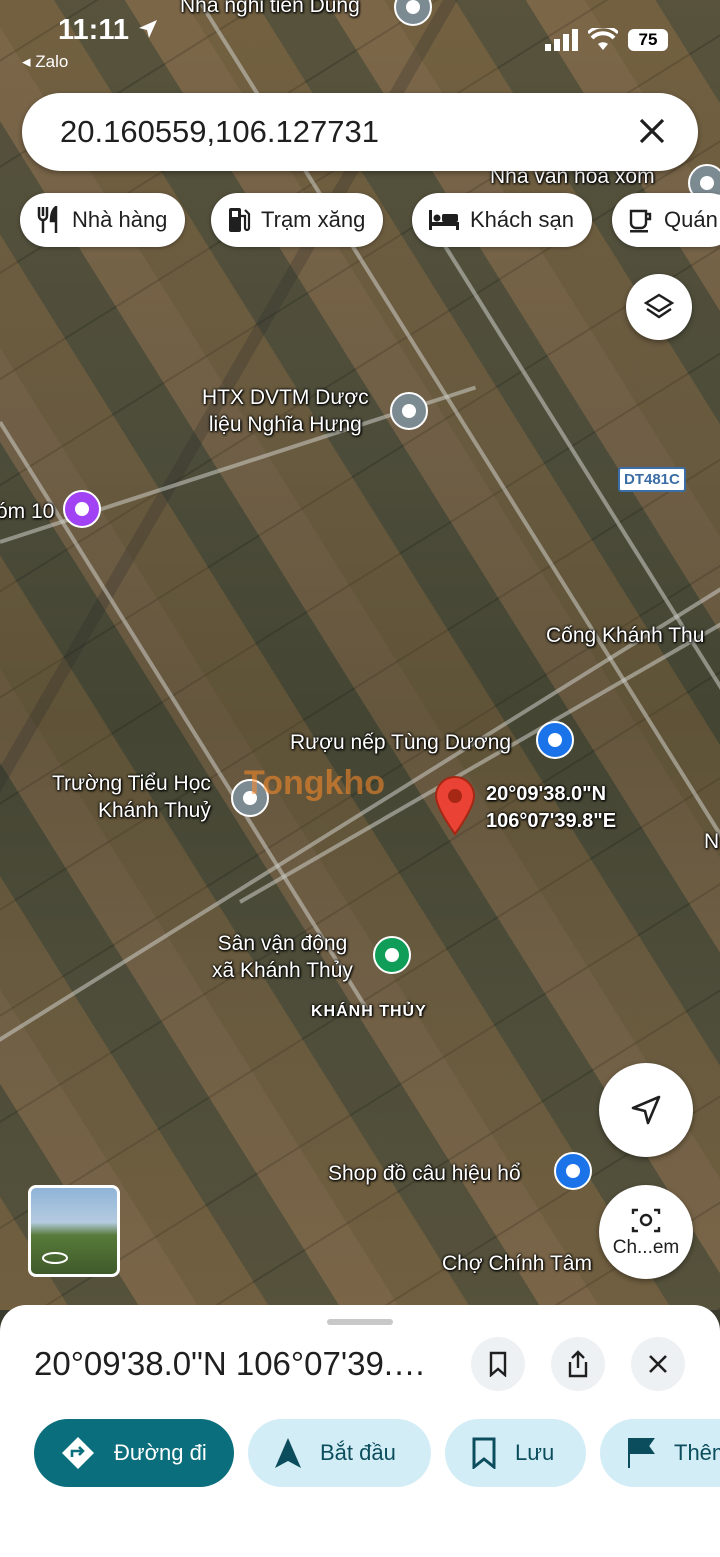  I want to click on place-label-ruou: Rượu nếp Tùng Dương, so click(400, 742).